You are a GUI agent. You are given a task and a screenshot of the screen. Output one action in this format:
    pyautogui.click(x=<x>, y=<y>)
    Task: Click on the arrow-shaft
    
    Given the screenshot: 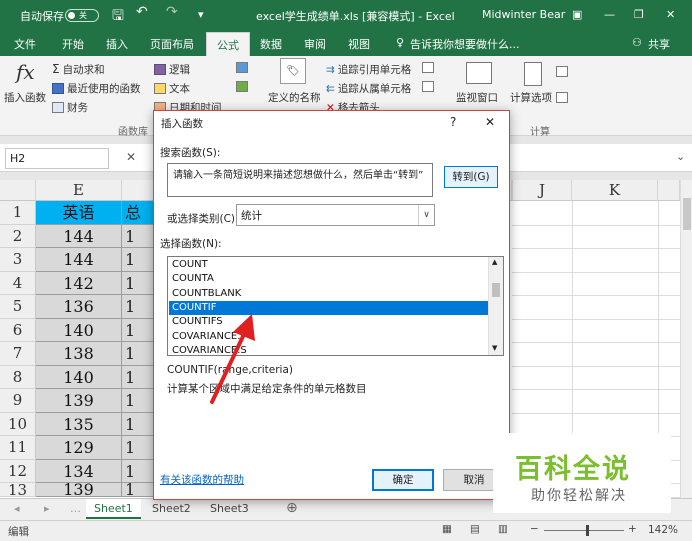 What is the action you would take?
    pyautogui.click(x=229, y=366)
    